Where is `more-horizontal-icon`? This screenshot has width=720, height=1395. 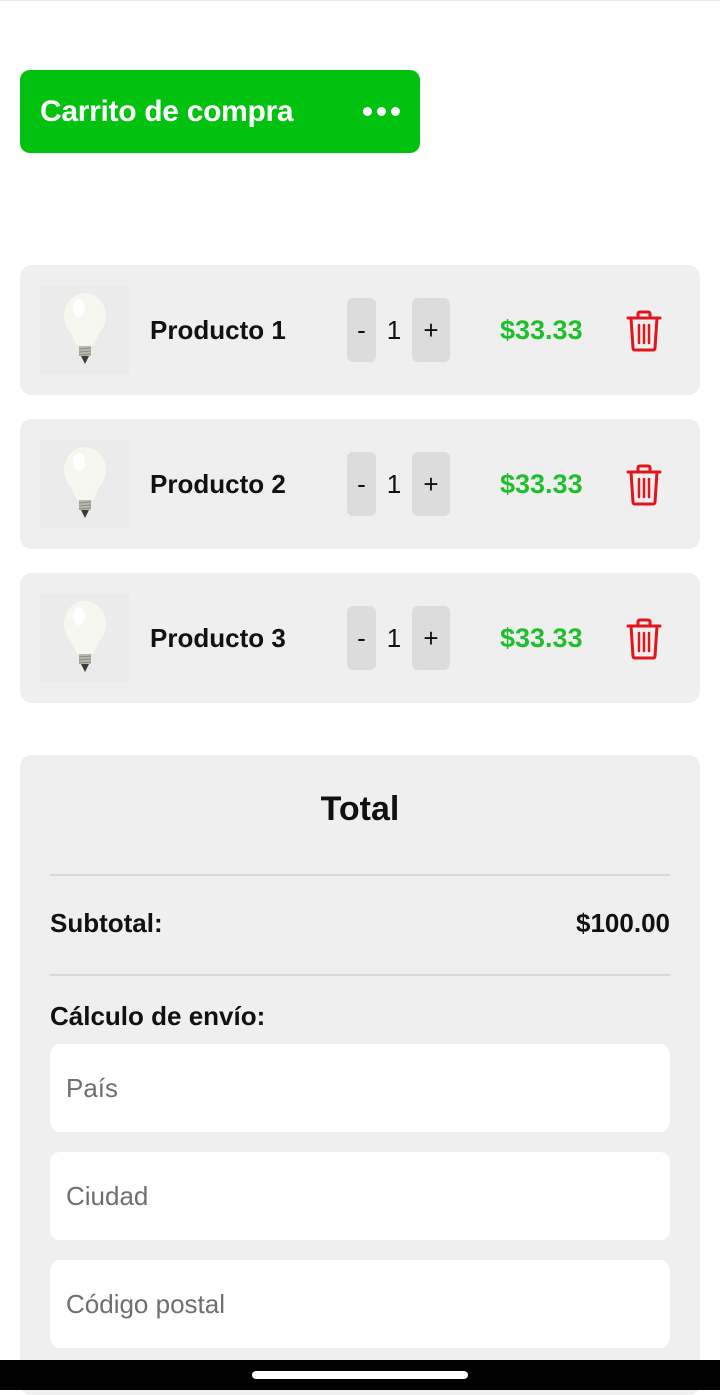 more-horizontal-icon is located at coordinates (367, 111).